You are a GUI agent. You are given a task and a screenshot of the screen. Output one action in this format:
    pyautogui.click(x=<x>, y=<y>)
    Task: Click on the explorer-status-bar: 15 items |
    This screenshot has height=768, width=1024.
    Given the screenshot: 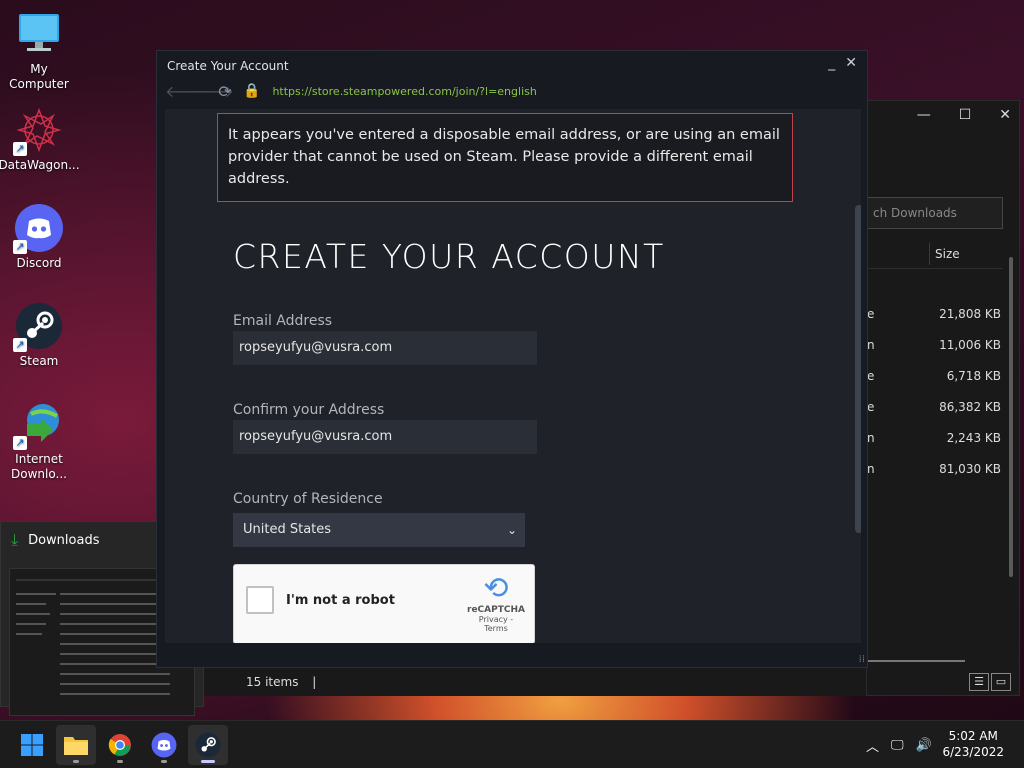 What is the action you would take?
    pyautogui.click(x=513, y=682)
    